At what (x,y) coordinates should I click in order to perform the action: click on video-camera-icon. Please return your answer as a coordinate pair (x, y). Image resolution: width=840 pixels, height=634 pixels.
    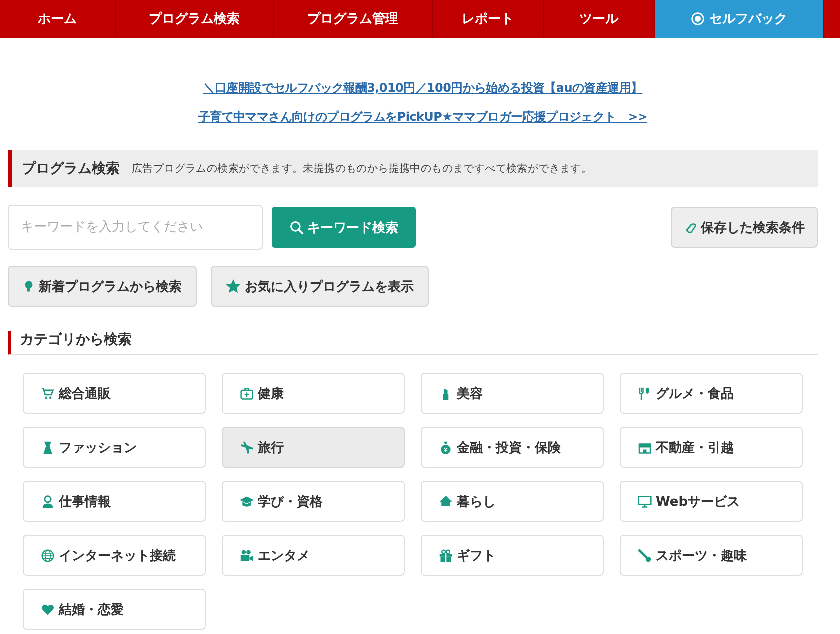
    Looking at the image, I should click on (247, 555).